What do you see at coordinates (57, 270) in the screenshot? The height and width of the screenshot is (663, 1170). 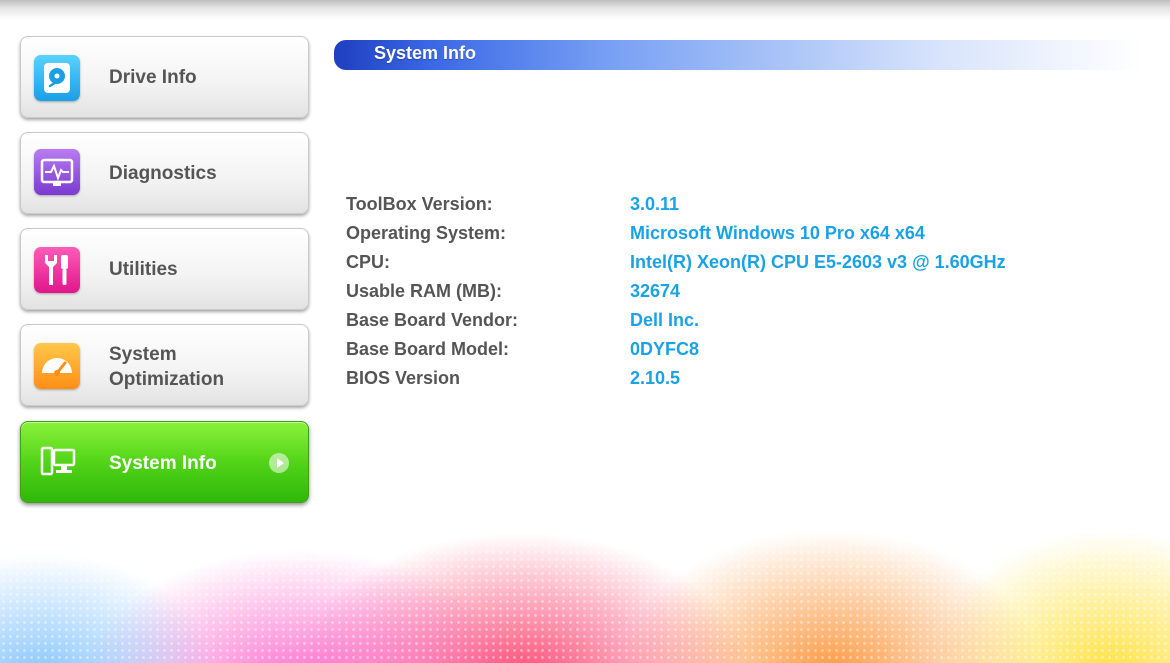 I see `tools-icon` at bounding box center [57, 270].